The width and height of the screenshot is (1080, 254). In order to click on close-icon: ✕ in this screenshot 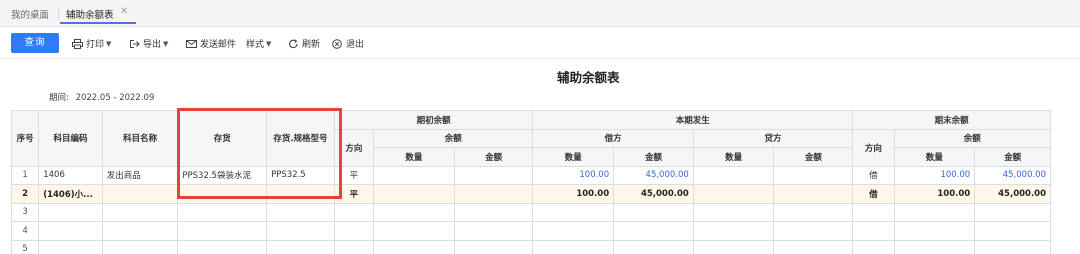, I will do `click(124, 11)`.